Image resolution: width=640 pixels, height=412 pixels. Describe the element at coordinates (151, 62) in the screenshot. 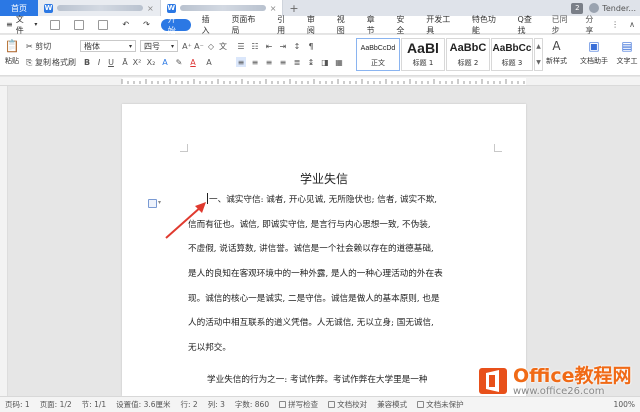

I see `subscript-icon: X₂` at that location.